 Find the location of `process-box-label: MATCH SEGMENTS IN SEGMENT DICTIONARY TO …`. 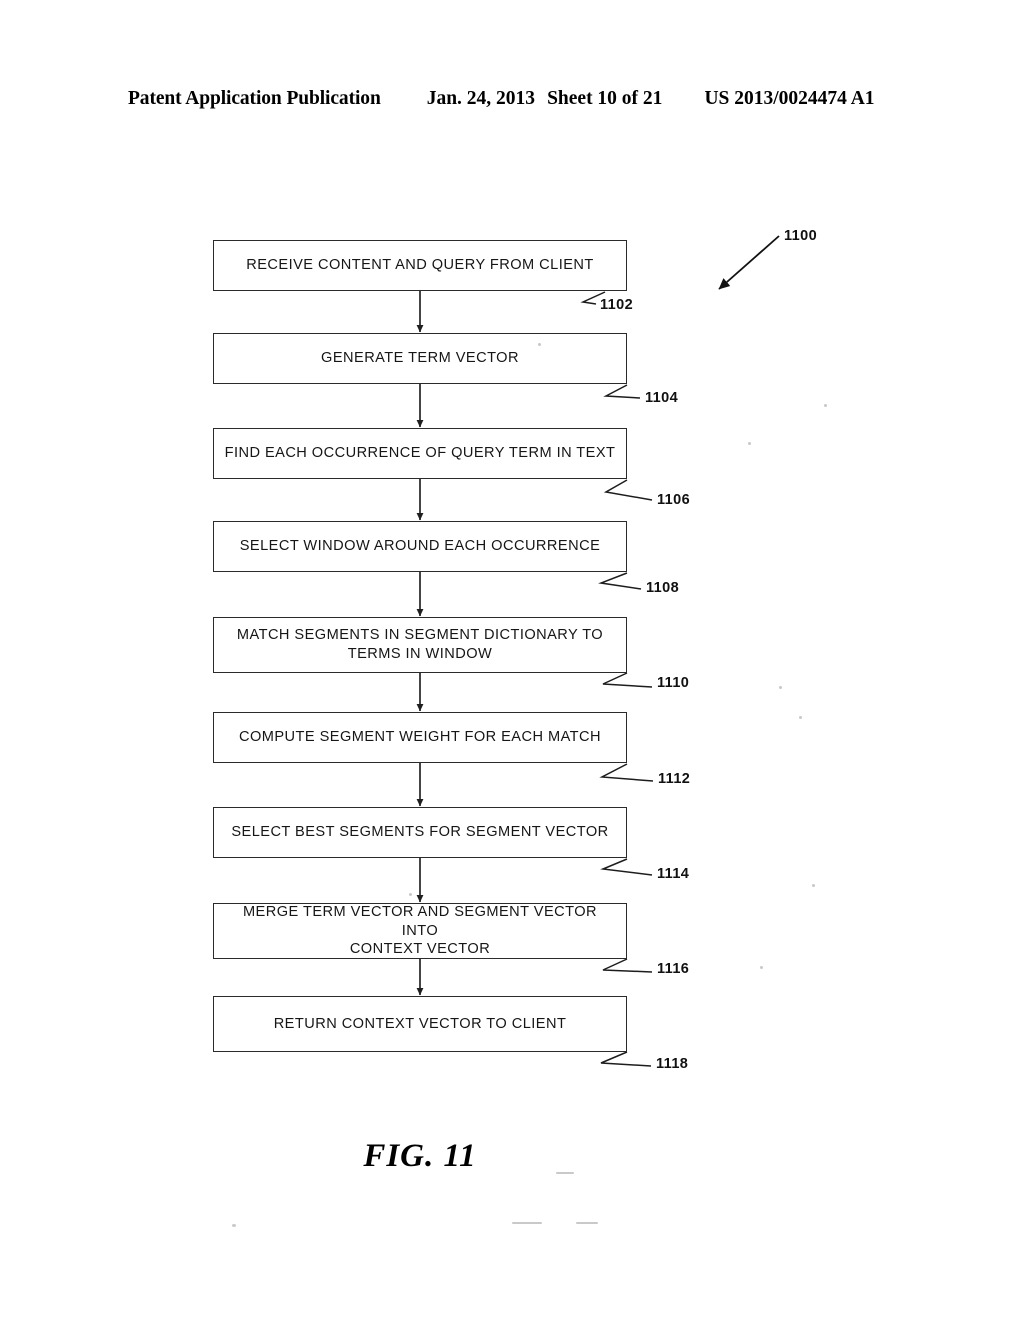

process-box-label: MATCH SEGMENTS IN SEGMENT DICTIONARY TO … is located at coordinates (420, 644).